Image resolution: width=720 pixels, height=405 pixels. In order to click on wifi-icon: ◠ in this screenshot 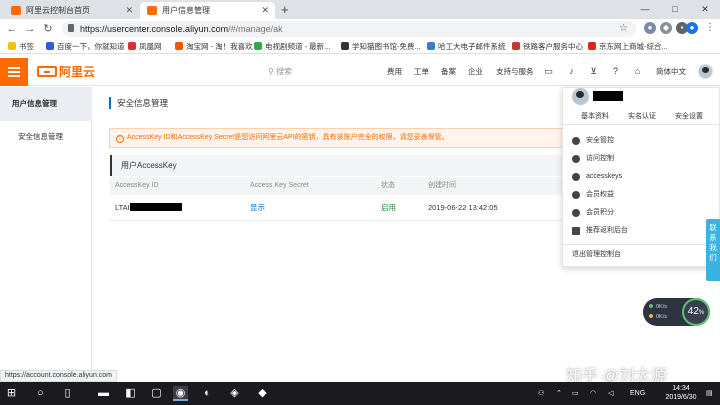, I will do `click(593, 393)`.